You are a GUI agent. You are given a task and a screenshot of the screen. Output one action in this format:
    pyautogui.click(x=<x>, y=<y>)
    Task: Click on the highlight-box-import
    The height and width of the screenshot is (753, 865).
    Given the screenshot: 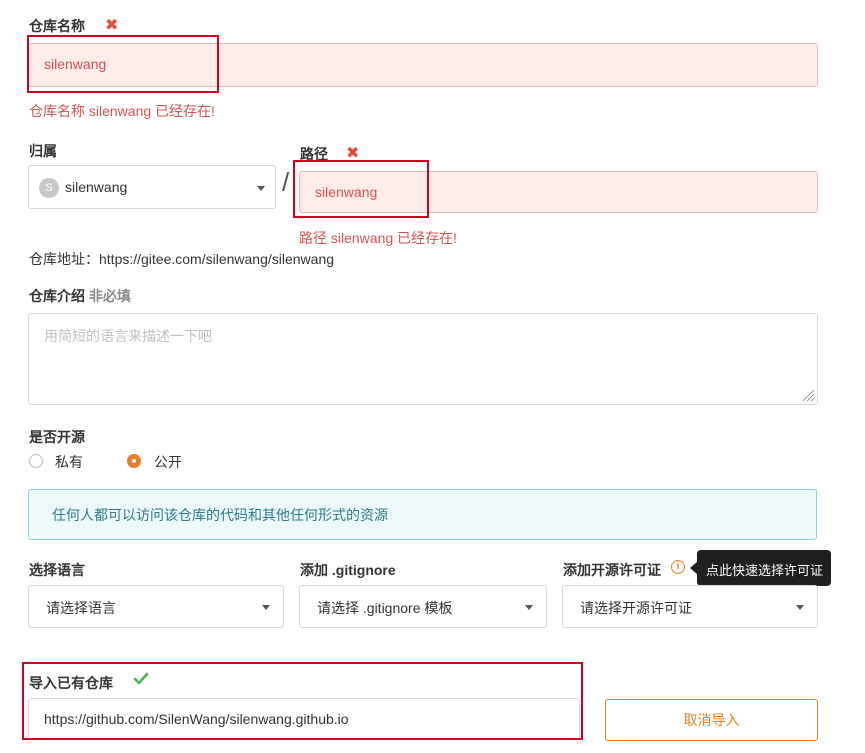 What is the action you would take?
    pyautogui.click(x=302, y=701)
    